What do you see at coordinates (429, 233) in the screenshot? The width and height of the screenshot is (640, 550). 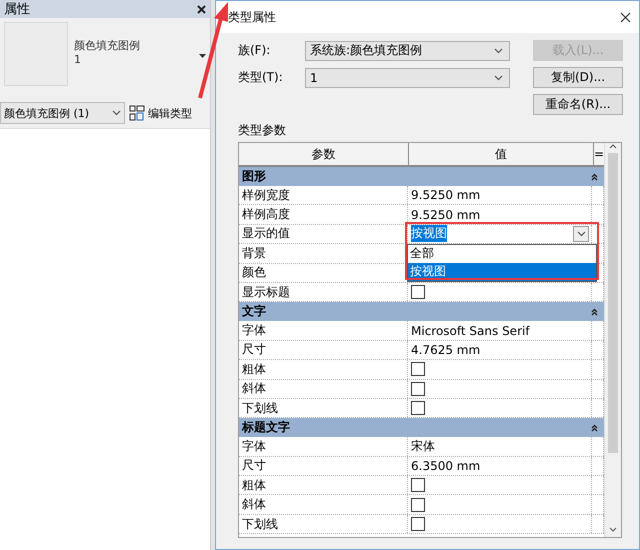 I see `dropdown-value: 按视图` at bounding box center [429, 233].